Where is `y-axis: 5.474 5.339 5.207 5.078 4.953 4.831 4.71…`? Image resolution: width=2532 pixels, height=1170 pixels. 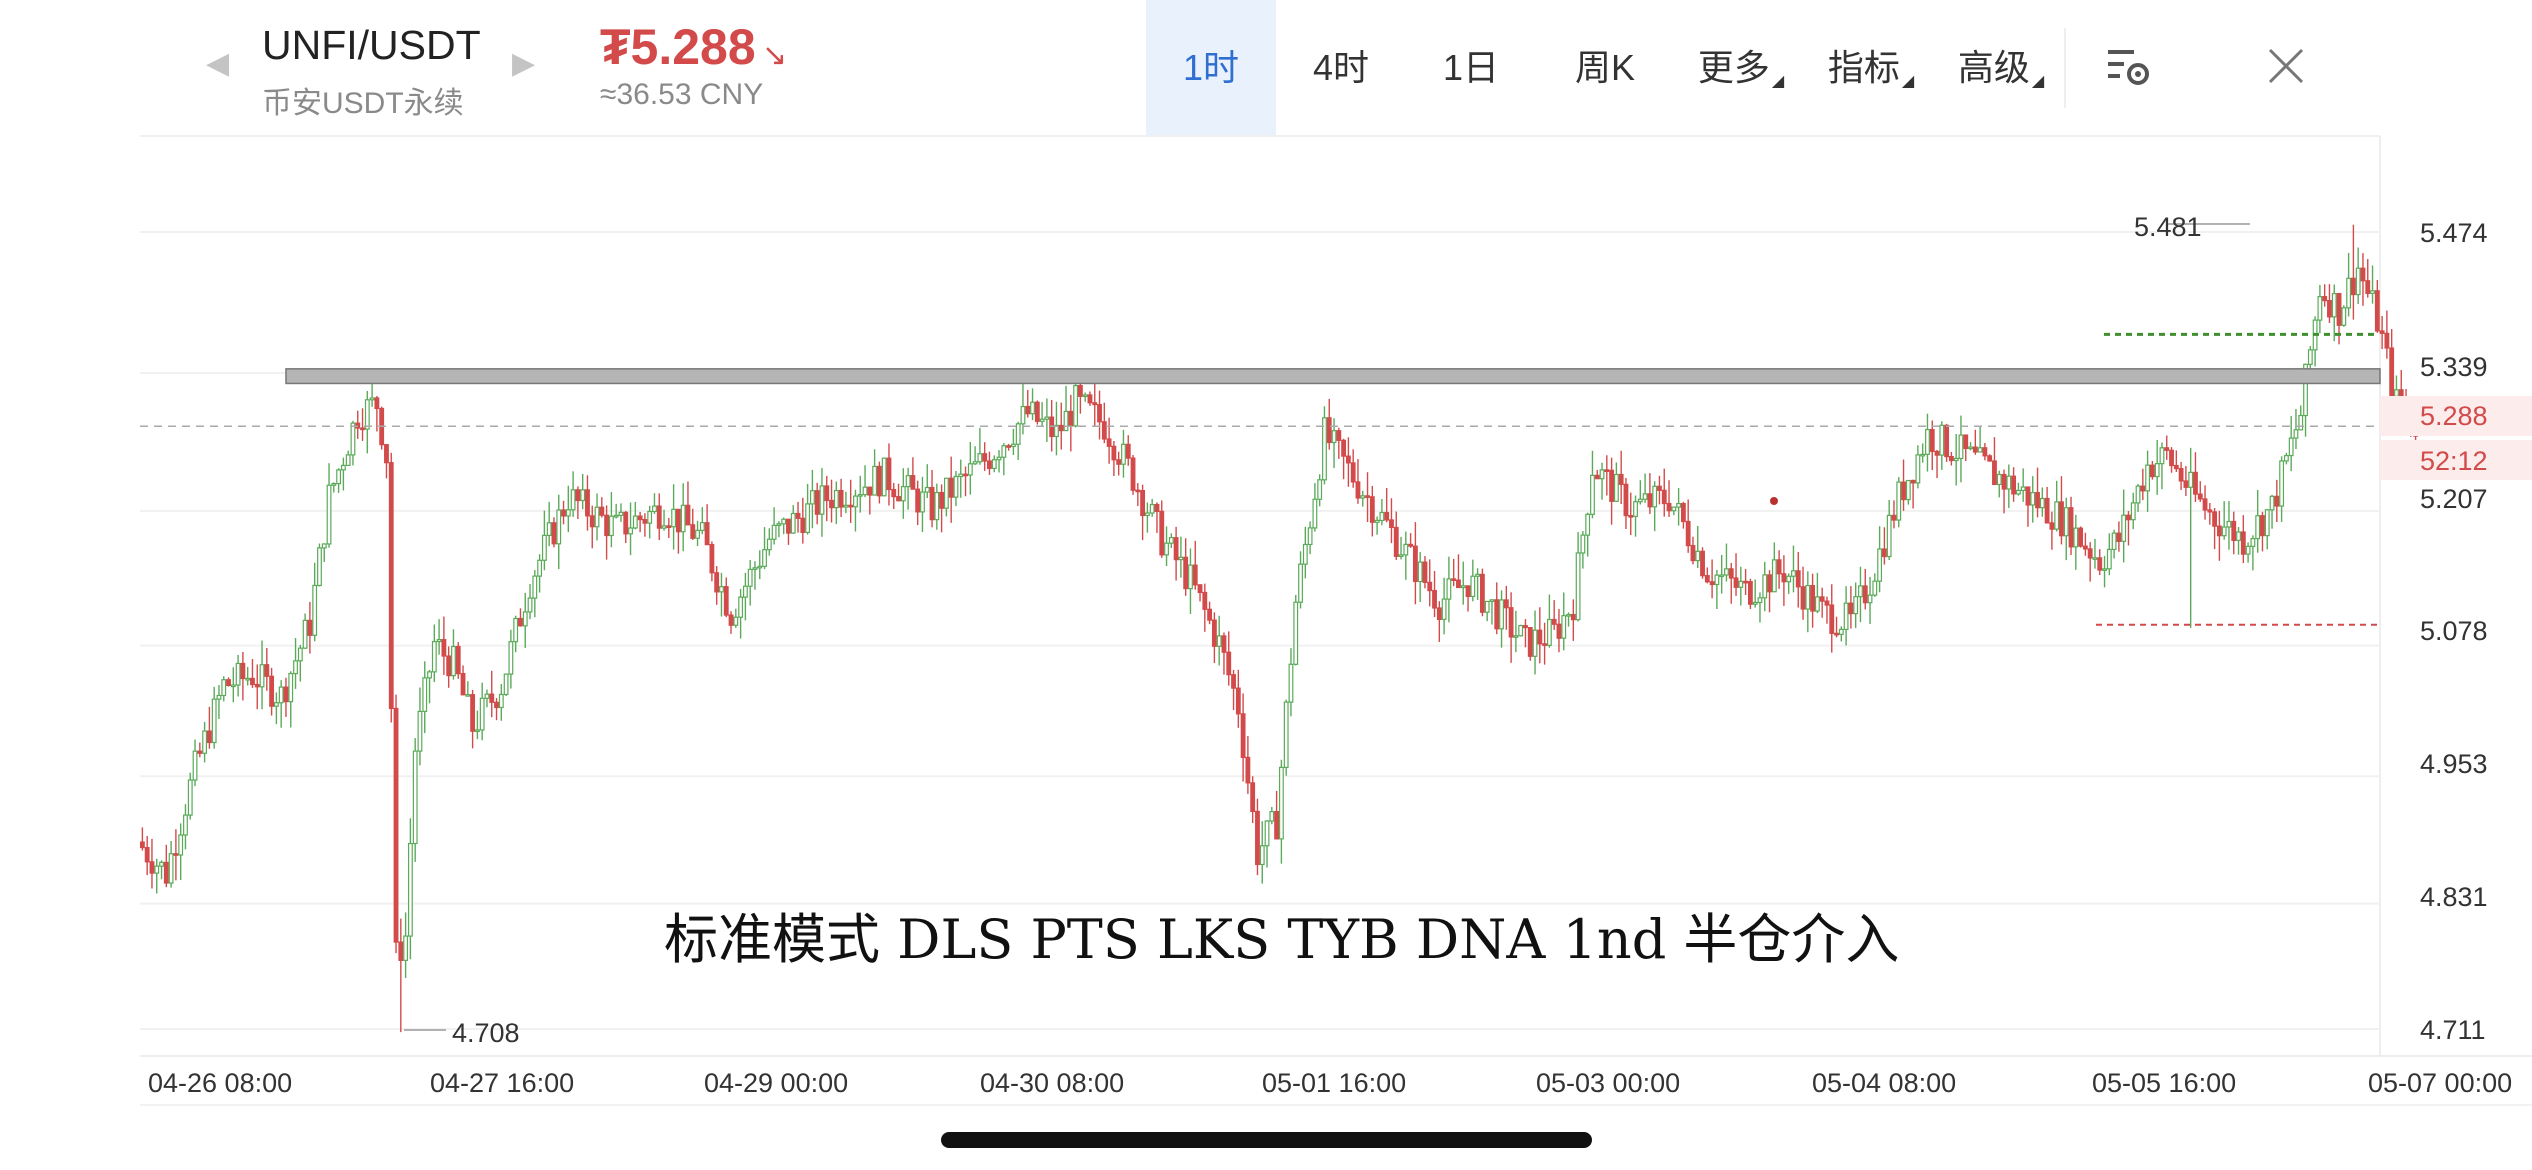
y-axis: 5.474 5.339 5.207 5.078 4.953 4.831 4.71… is located at coordinates (2454, 631).